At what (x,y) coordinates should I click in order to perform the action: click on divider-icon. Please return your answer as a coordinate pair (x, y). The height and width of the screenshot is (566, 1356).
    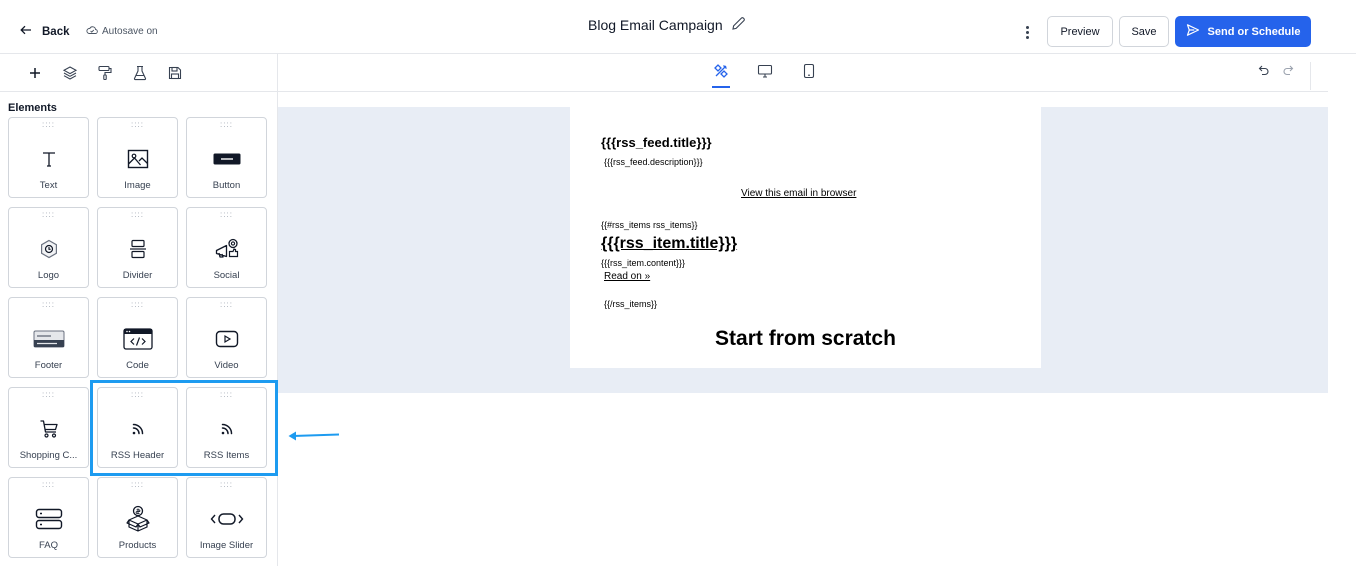
    Looking at the image, I should click on (137, 249).